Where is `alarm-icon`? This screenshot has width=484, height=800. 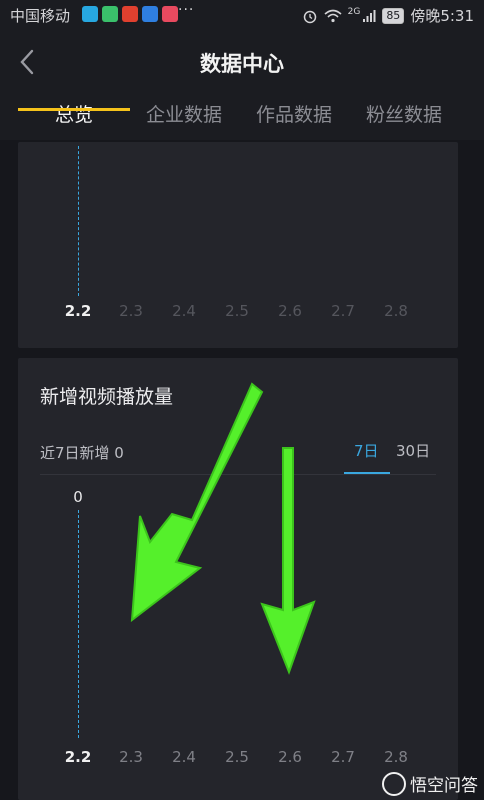 alarm-icon is located at coordinates (309, 16).